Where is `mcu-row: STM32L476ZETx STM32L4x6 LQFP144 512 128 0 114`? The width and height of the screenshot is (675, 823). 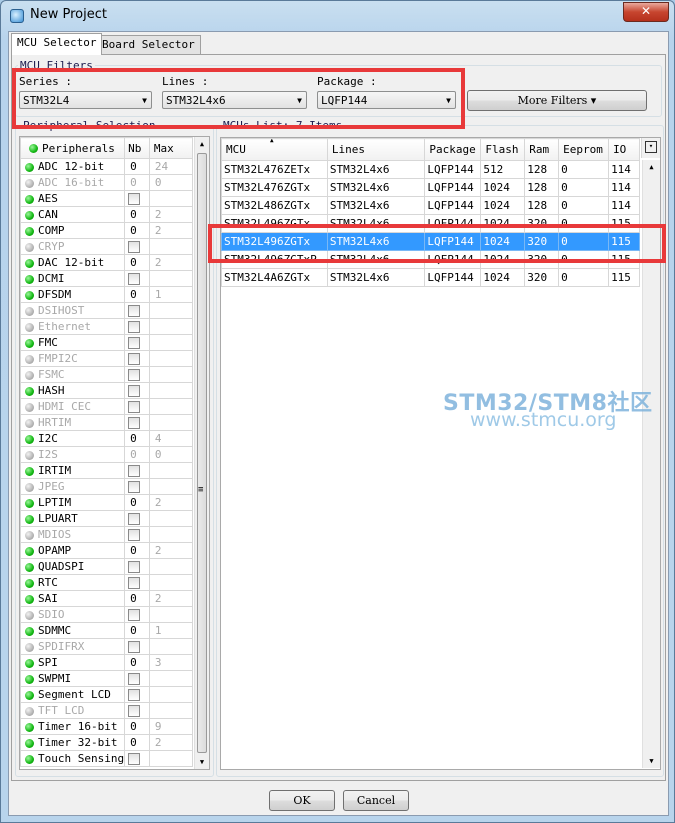 mcu-row: STM32L476ZETx STM32L4x6 LQFP144 512 128 0 114 is located at coordinates (430, 169).